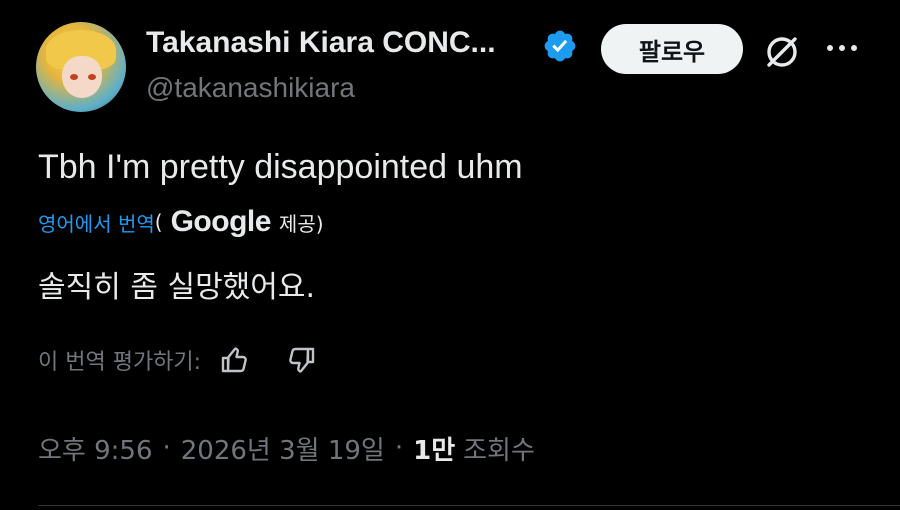  I want to click on rate-label: 이 번역 평가하기:, so click(120, 362).